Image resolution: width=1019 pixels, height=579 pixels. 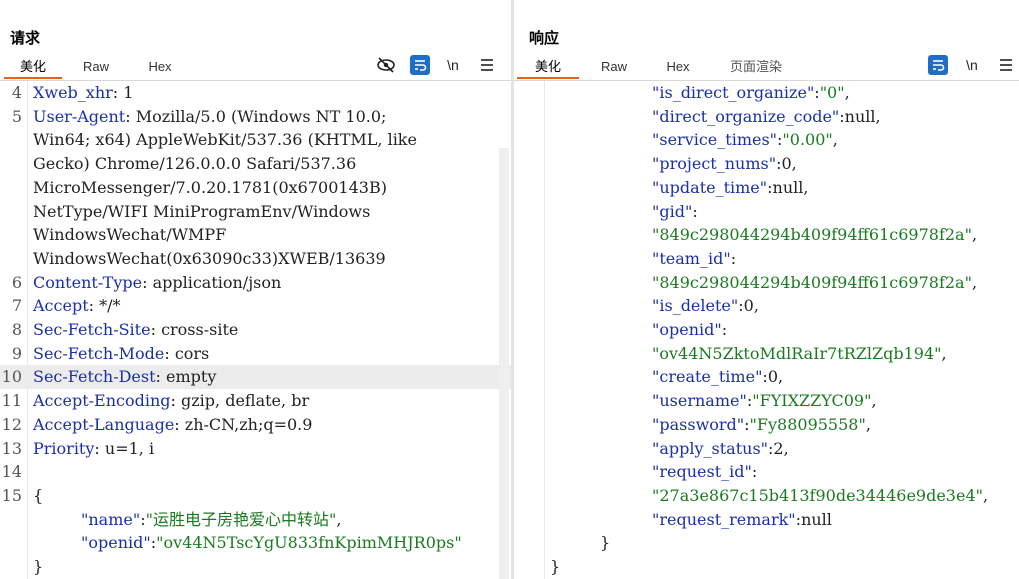 What do you see at coordinates (705, 306) in the screenshot?
I see `line-text: "is_delete":0,` at bounding box center [705, 306].